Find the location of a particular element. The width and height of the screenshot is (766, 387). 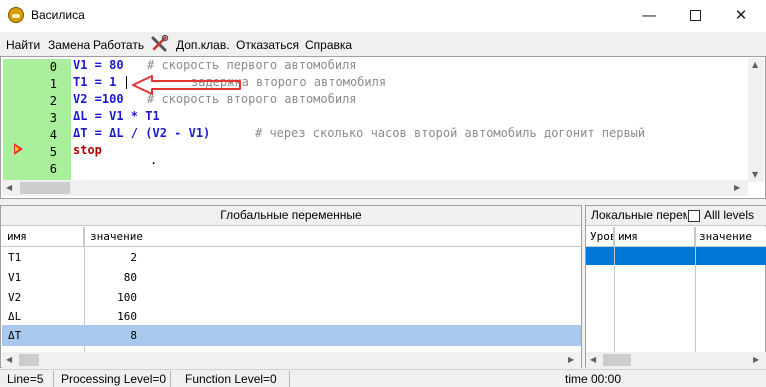

minimize-icon: — is located at coordinates (649, 15).